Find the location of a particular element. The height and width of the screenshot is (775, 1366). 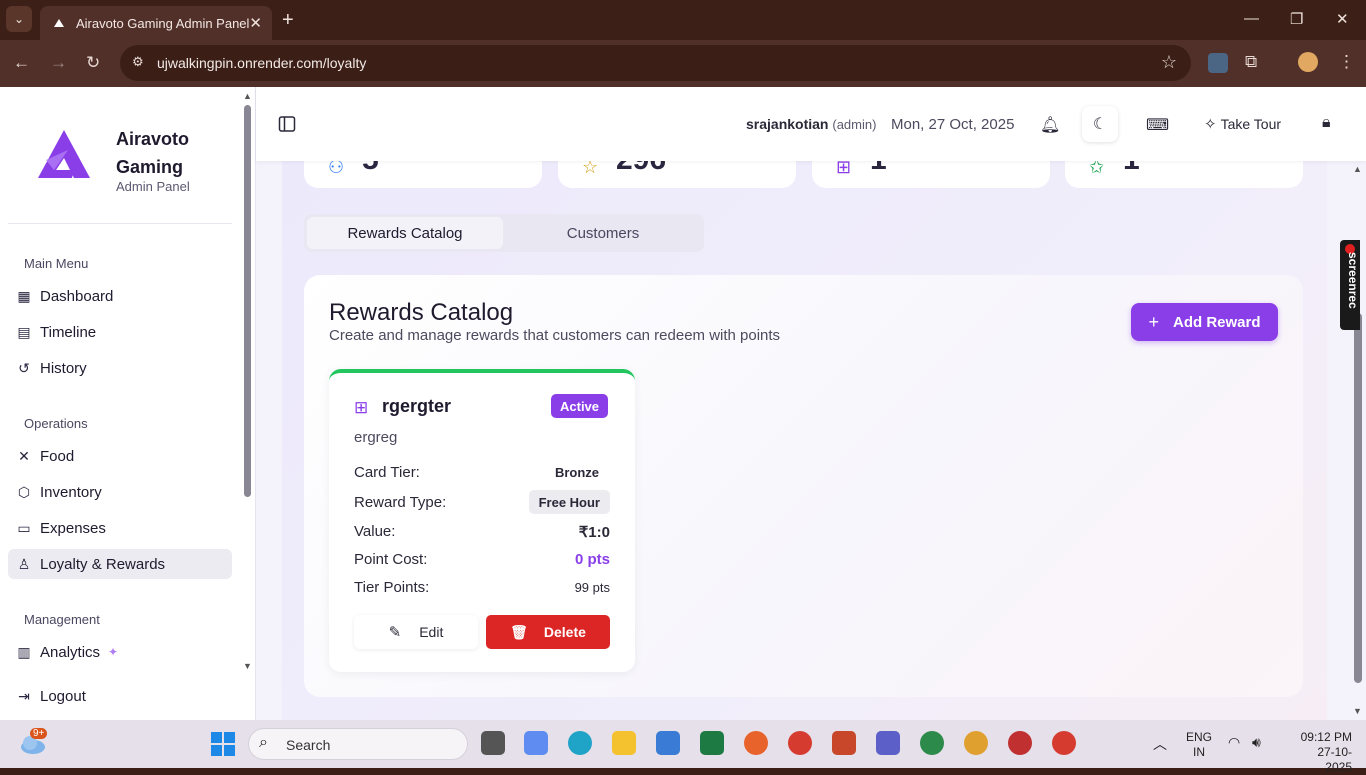

favicon-icon is located at coordinates (59, 23).